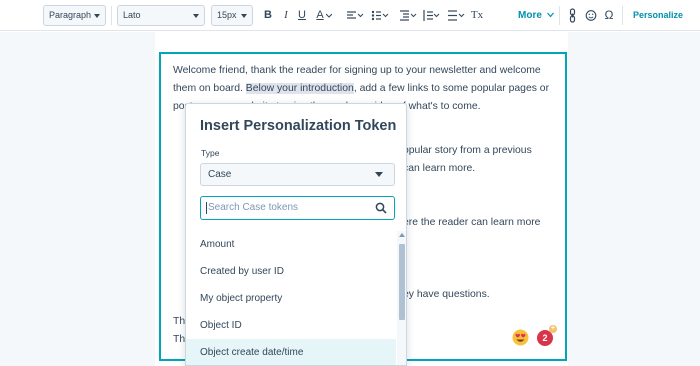  What do you see at coordinates (379, 174) in the screenshot?
I see `caret-down-icon` at bounding box center [379, 174].